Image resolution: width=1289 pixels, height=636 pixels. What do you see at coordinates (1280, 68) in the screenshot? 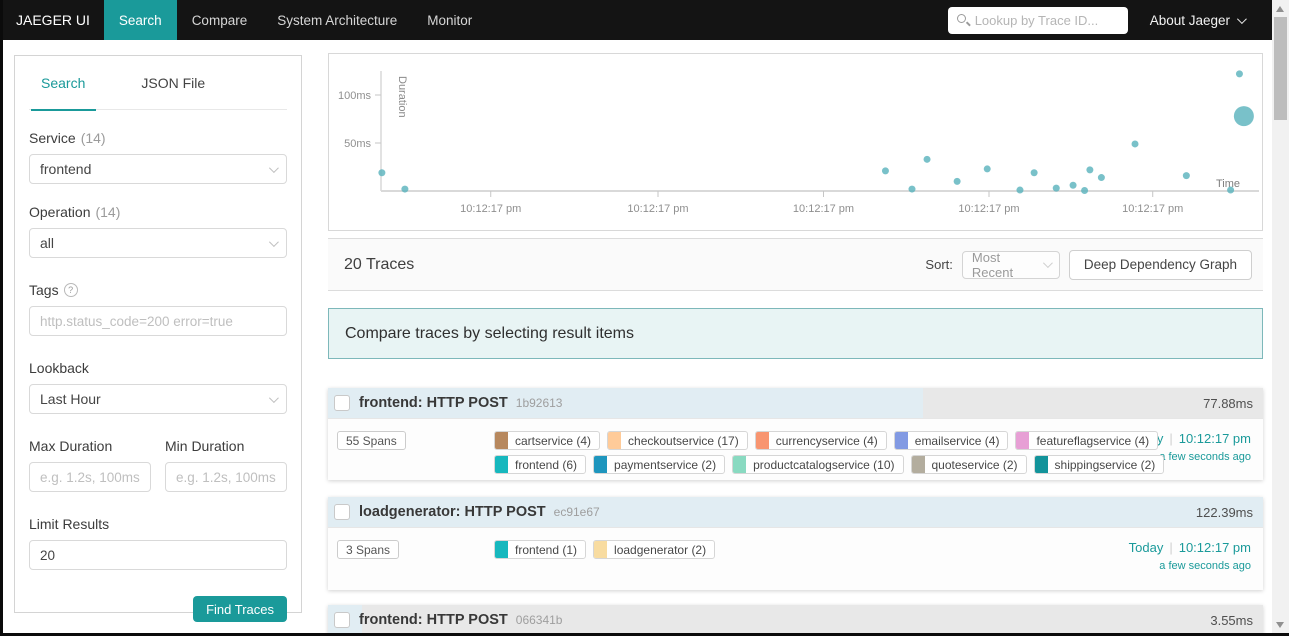
I see `scrollbar-thumb` at bounding box center [1280, 68].